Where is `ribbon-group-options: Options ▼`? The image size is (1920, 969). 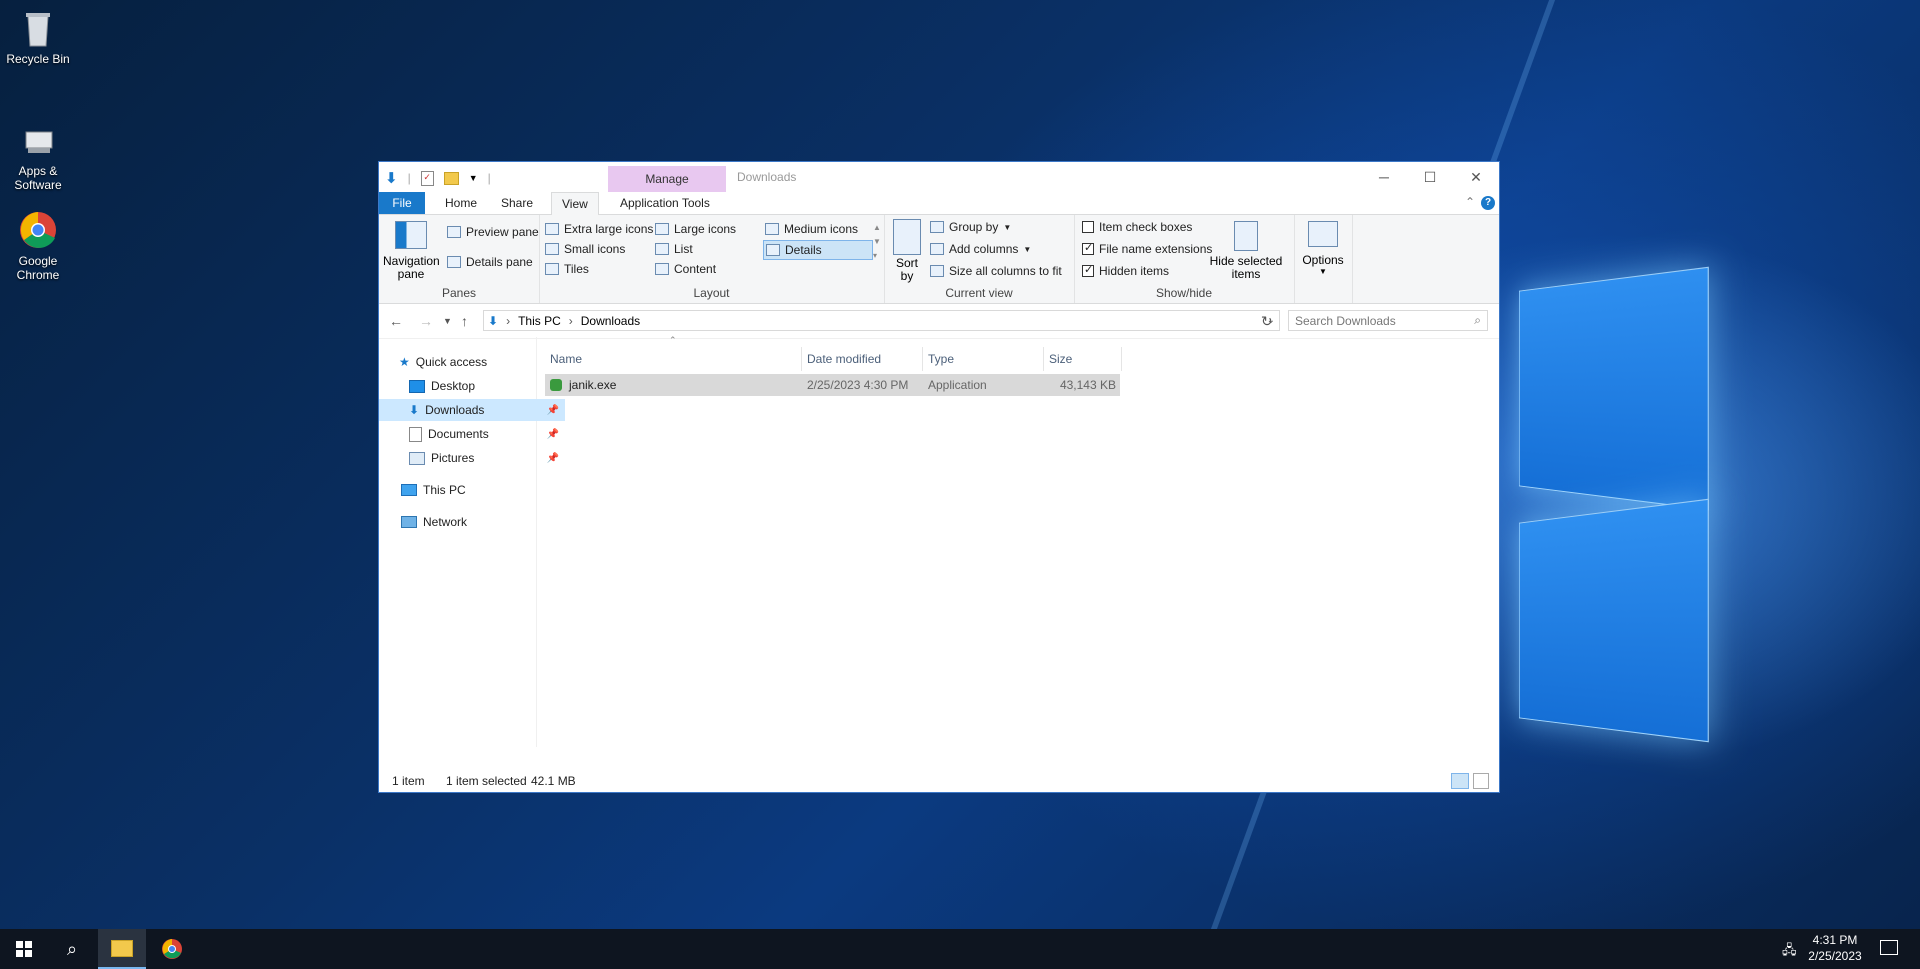
ribbon-group-options: Options ▼ is located at coordinates (1323, 259).